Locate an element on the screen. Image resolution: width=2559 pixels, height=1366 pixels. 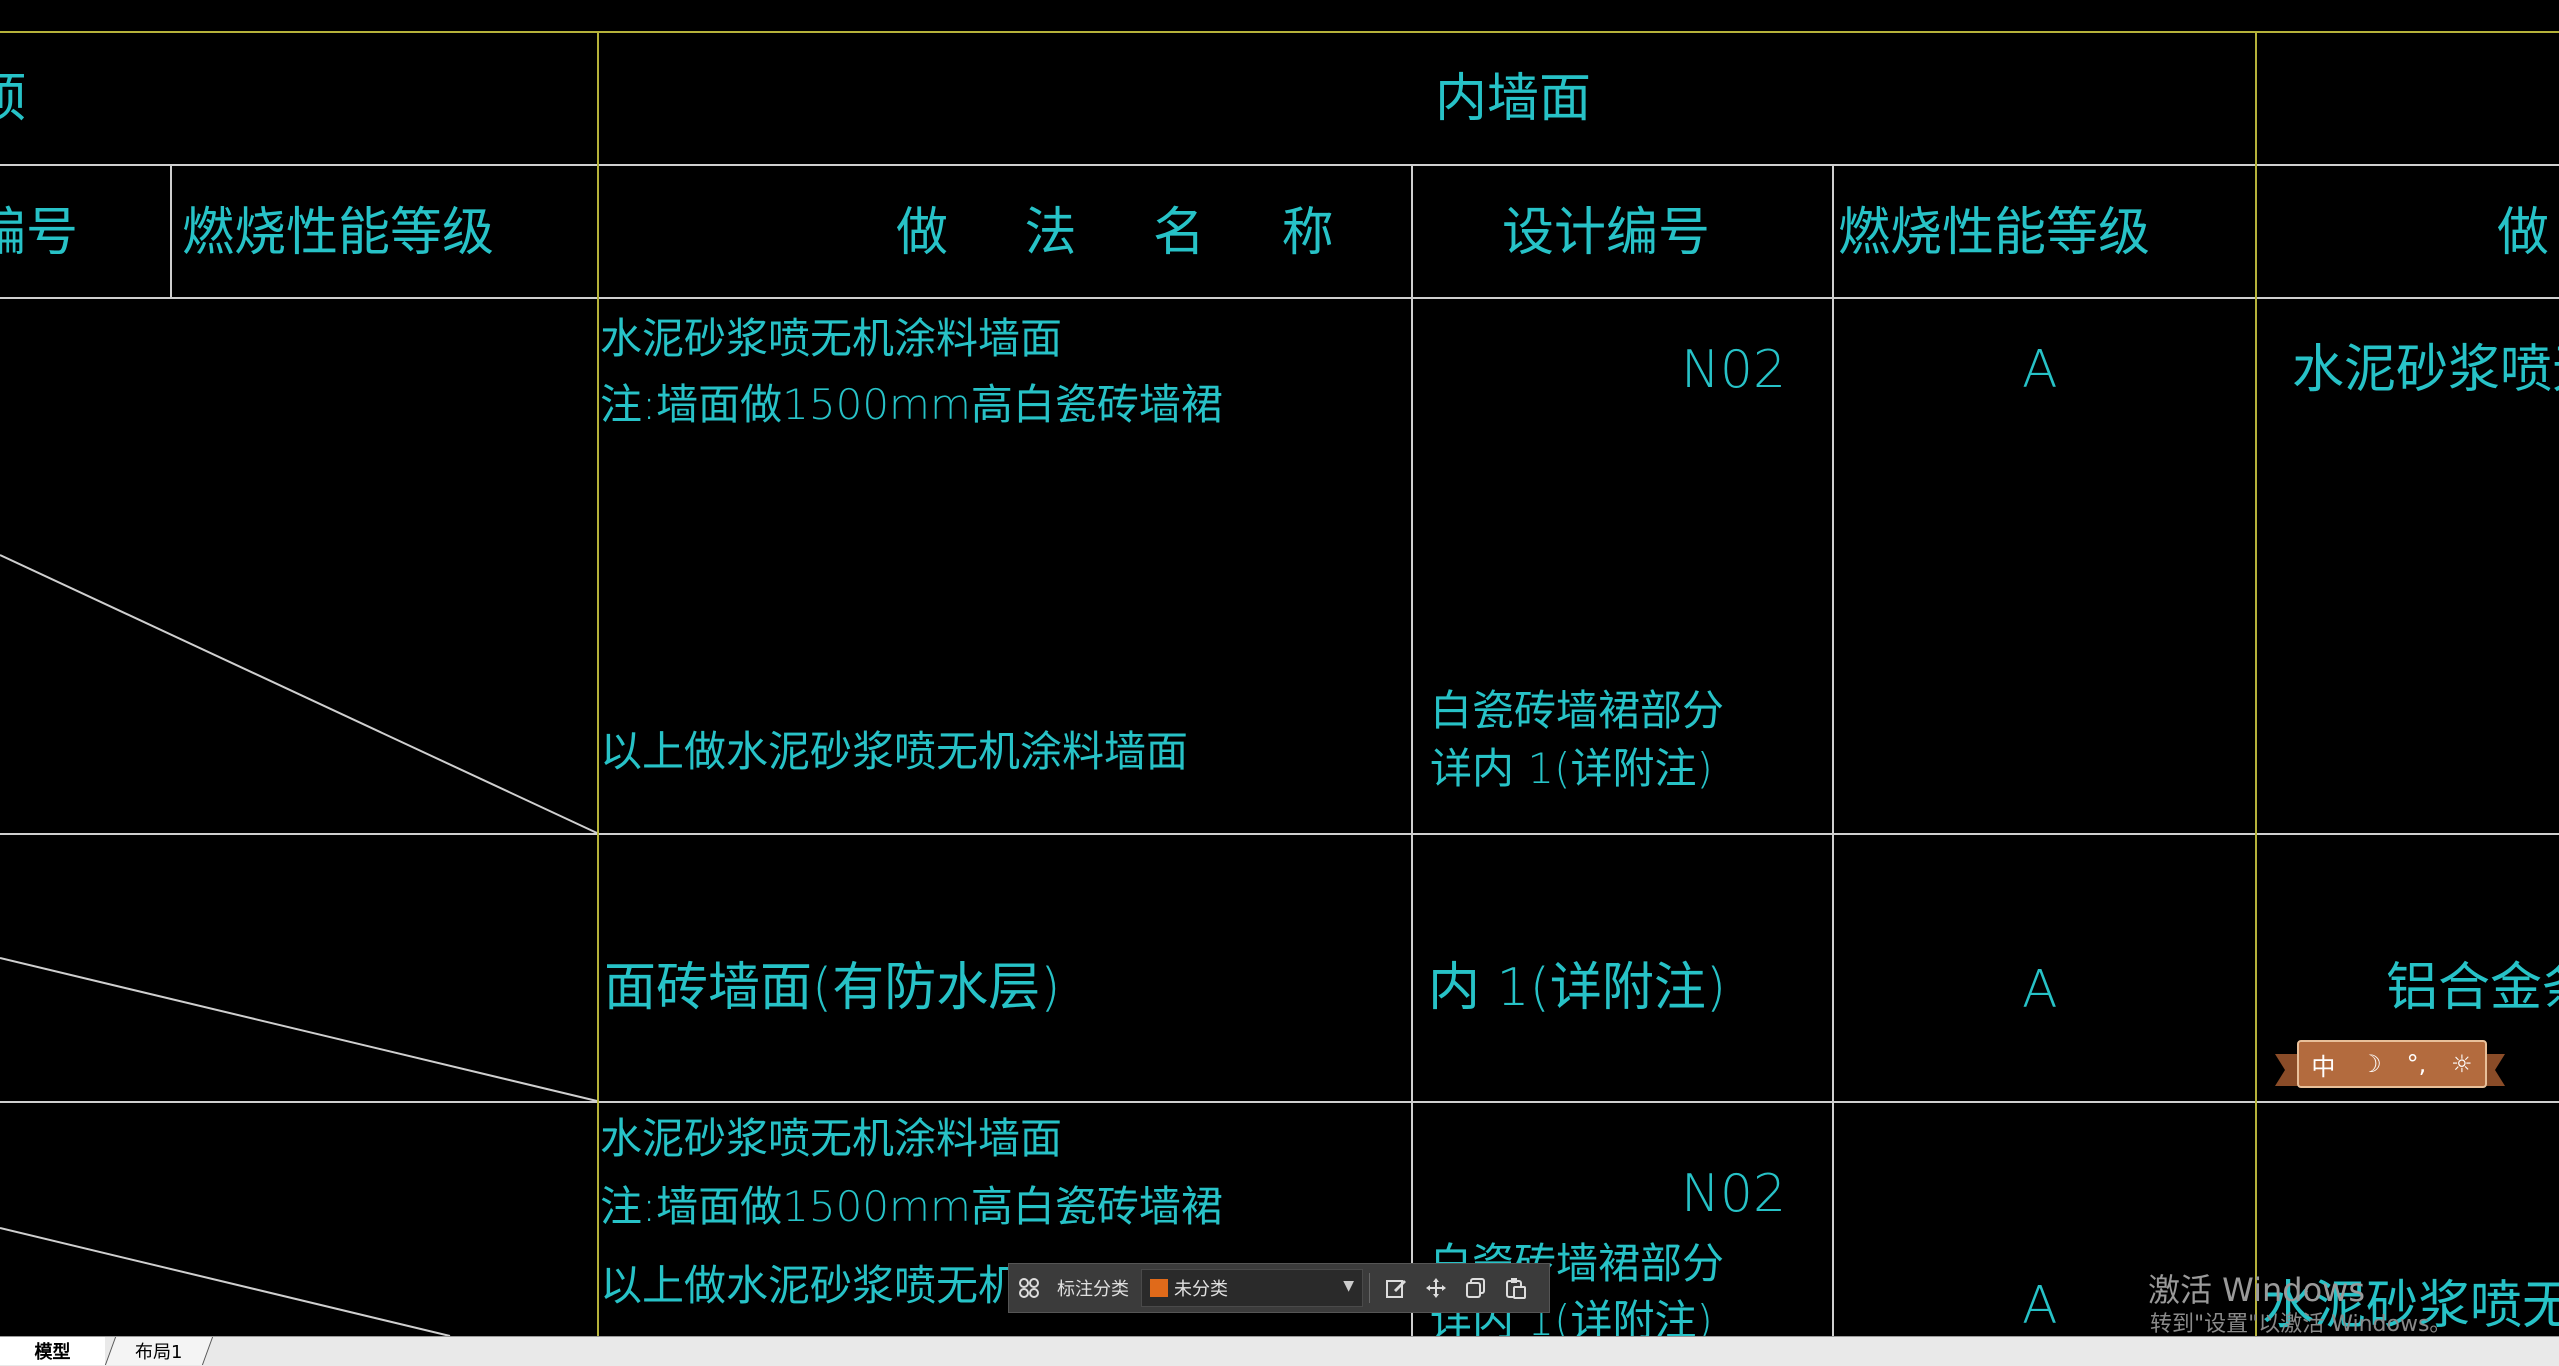
row3-grade: A is located at coordinates (2040, 1306).